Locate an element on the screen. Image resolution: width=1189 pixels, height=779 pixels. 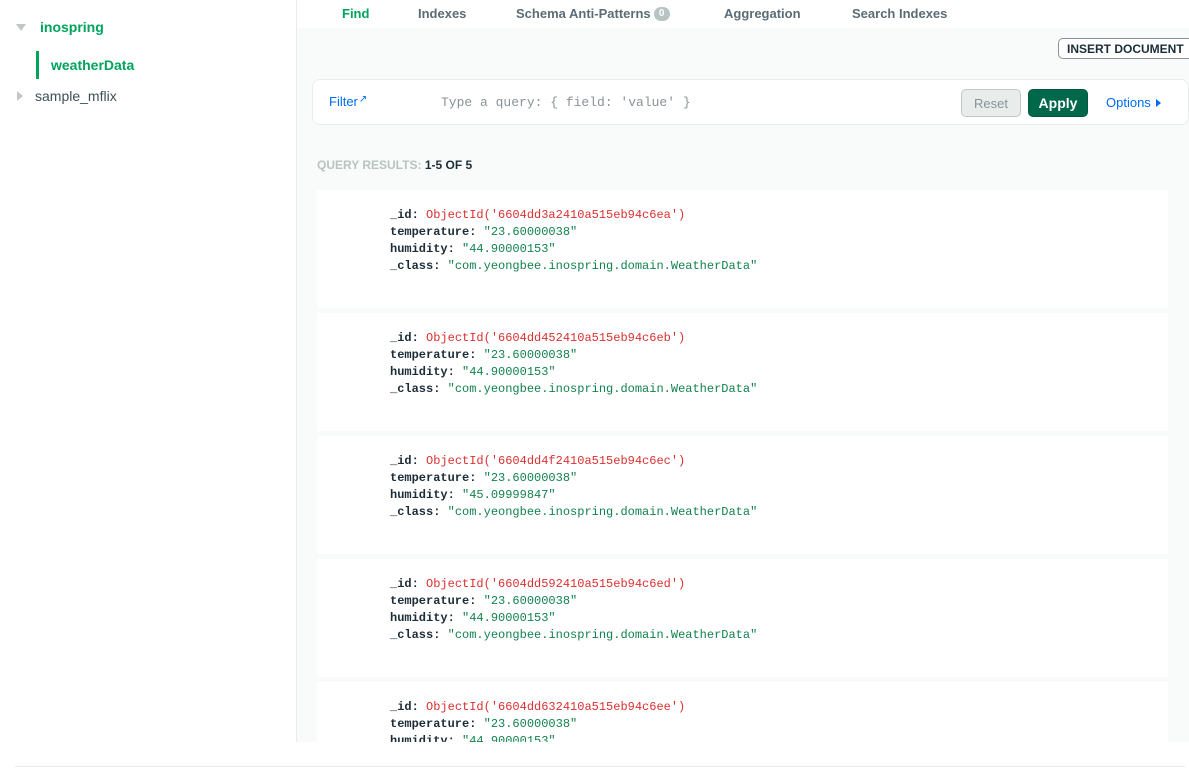
tab-find: Find is located at coordinates (355, 13).